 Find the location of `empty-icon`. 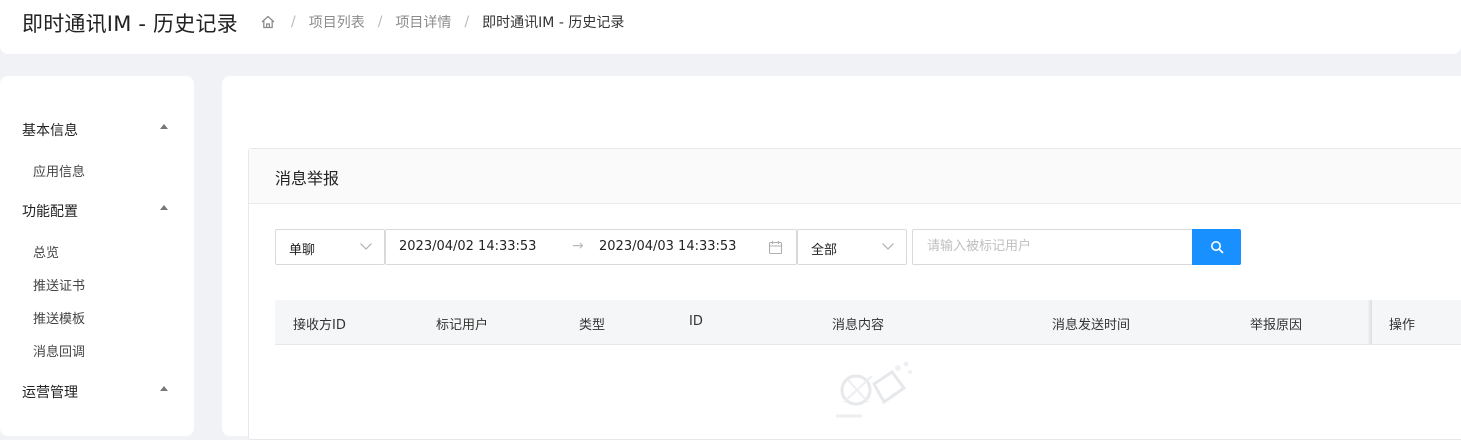

empty-icon is located at coordinates (874, 389).